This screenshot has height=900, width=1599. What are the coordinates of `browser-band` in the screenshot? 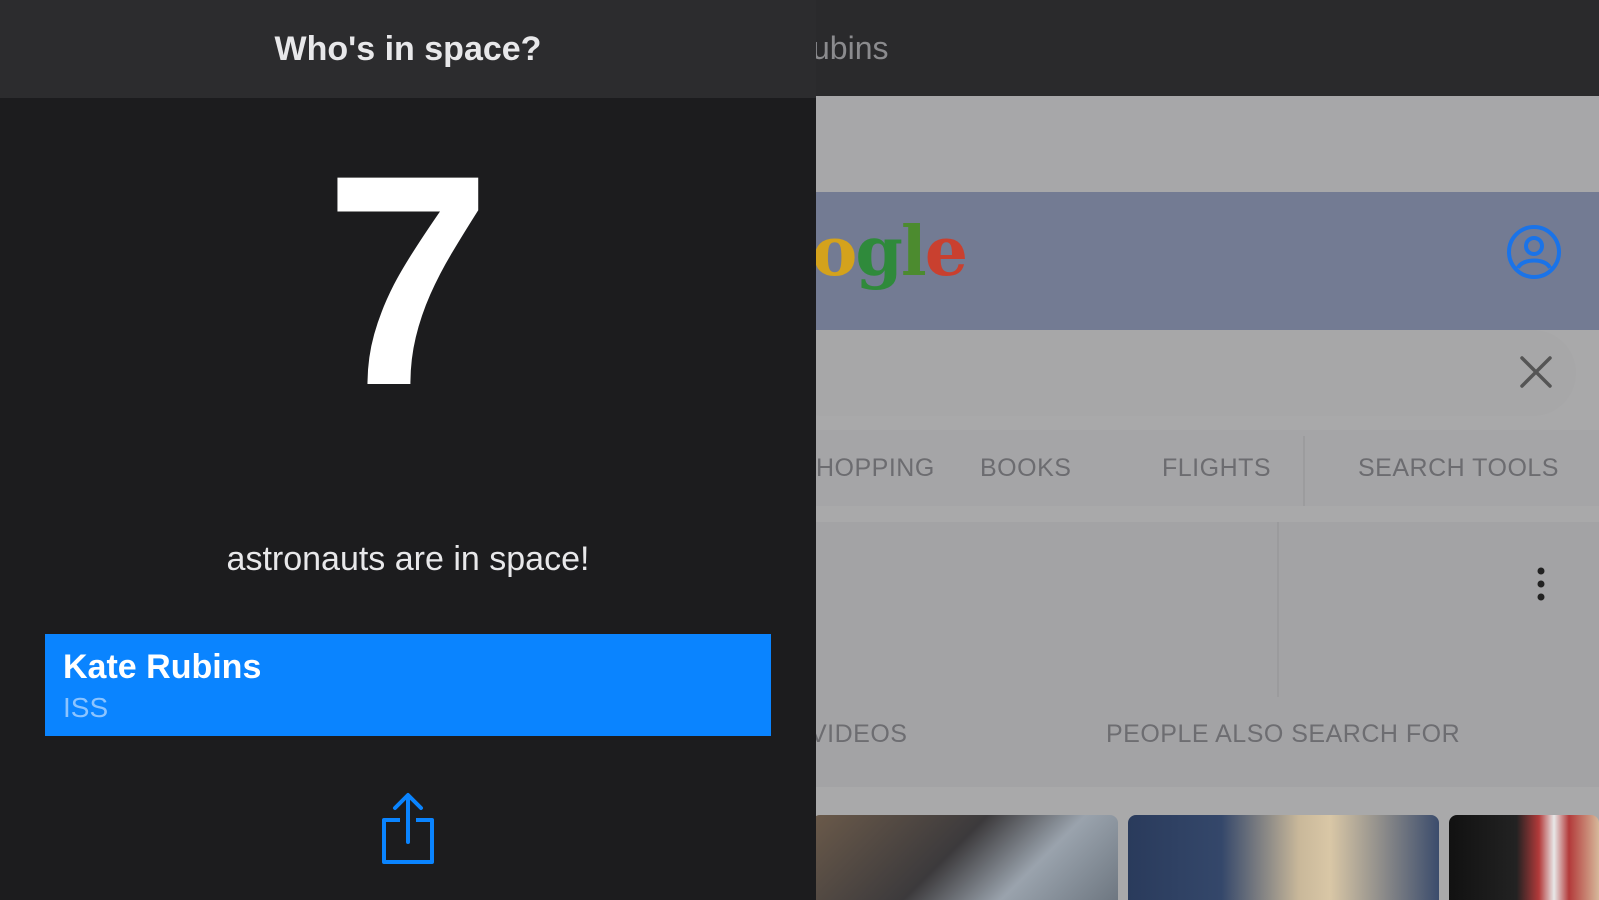 It's located at (1207, 144).